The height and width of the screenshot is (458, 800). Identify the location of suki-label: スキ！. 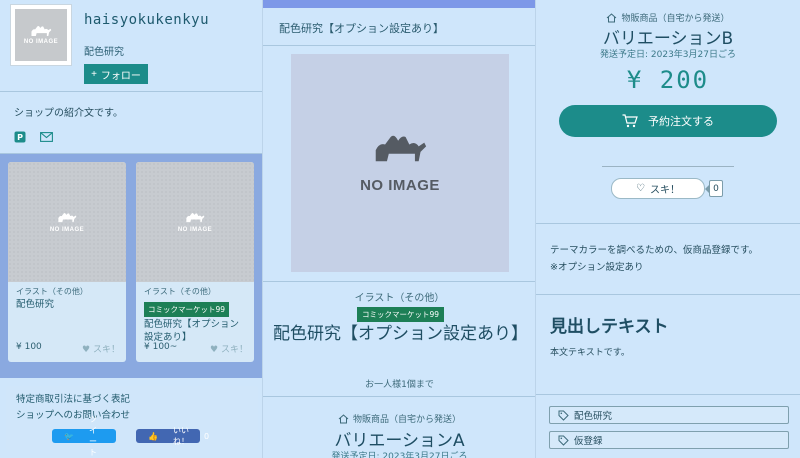
(664, 190).